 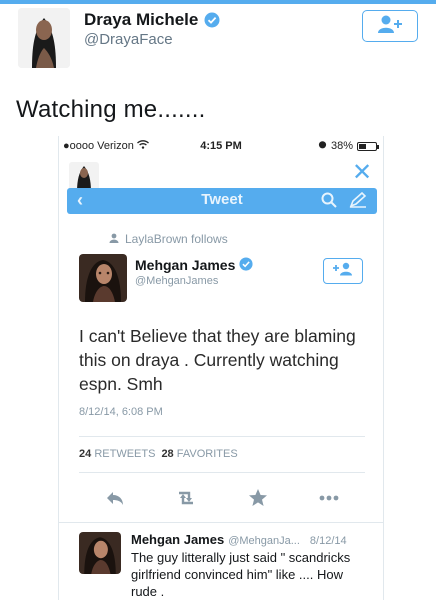 What do you see at coordinates (167, 454) in the screenshot?
I see `favorite-count: 28` at bounding box center [167, 454].